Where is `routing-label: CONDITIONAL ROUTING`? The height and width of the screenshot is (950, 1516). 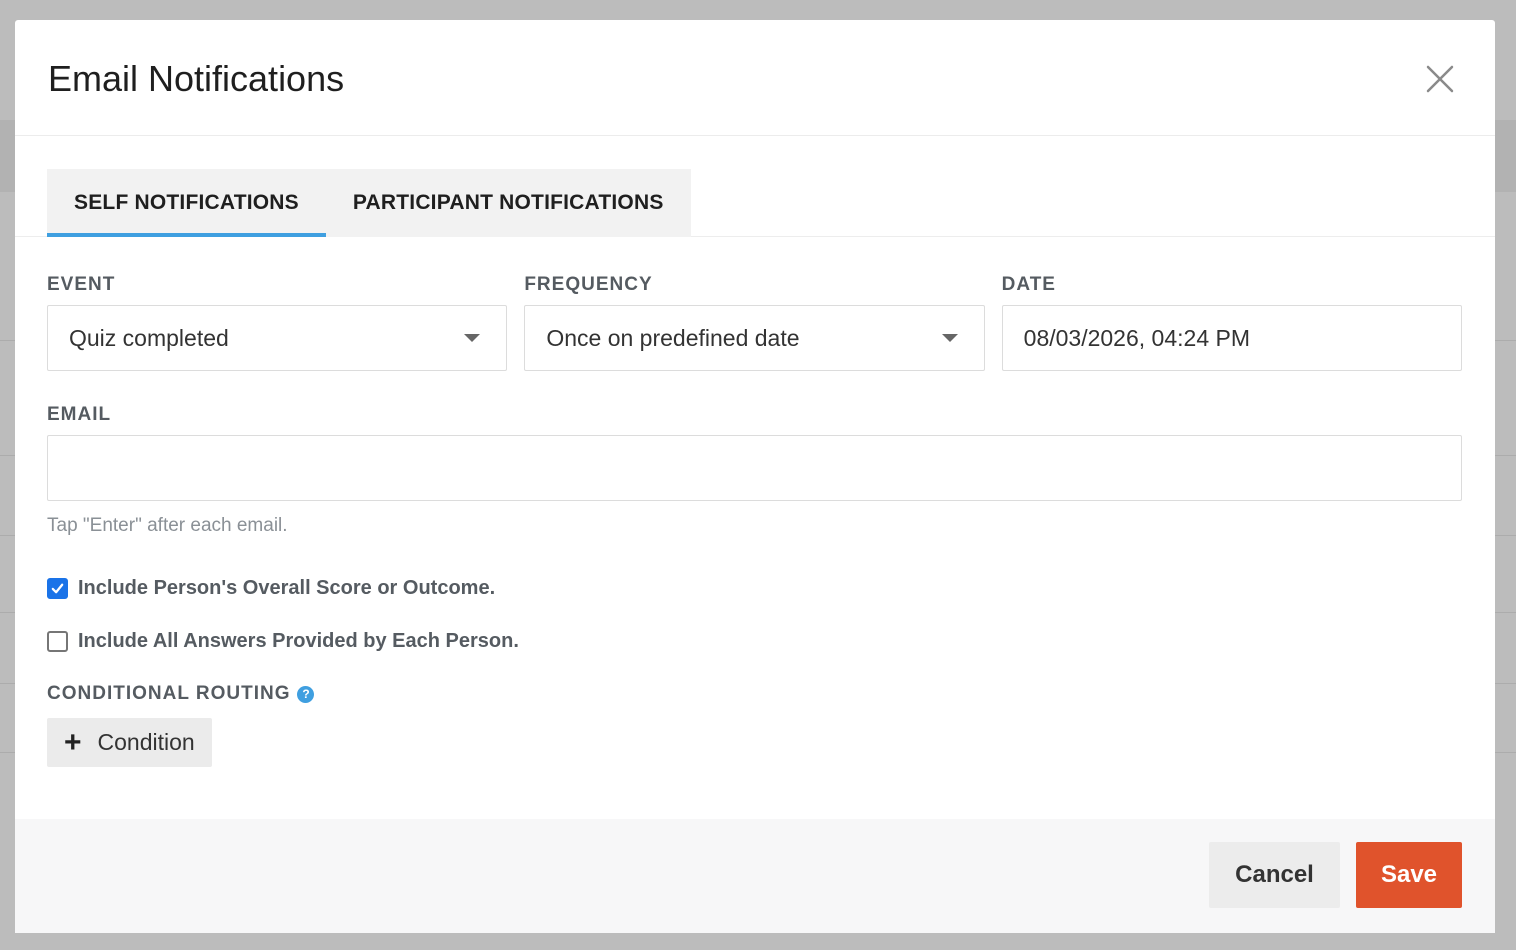 routing-label: CONDITIONAL ROUTING is located at coordinates (169, 693).